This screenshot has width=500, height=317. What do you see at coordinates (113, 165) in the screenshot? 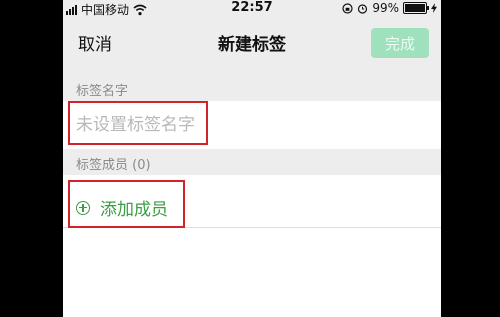
I see `tag-members-section-label: 标签成员 (0)` at bounding box center [113, 165].